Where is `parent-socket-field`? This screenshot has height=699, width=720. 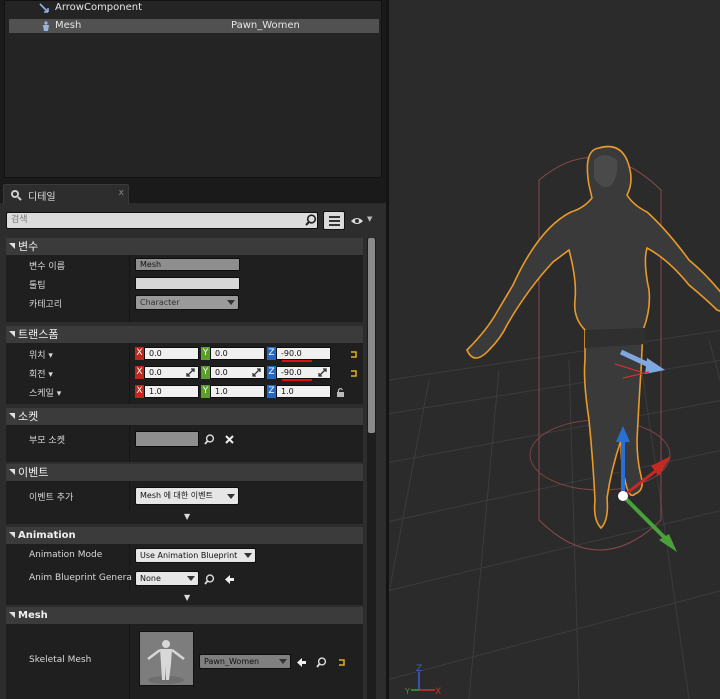 parent-socket-field is located at coordinates (167, 439).